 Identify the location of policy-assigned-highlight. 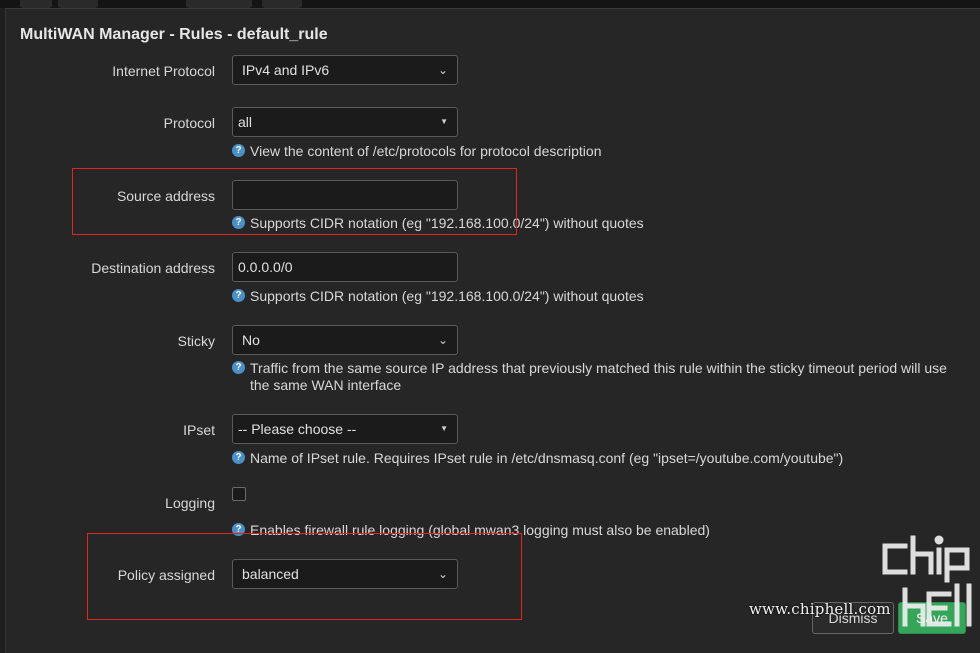
(304, 576).